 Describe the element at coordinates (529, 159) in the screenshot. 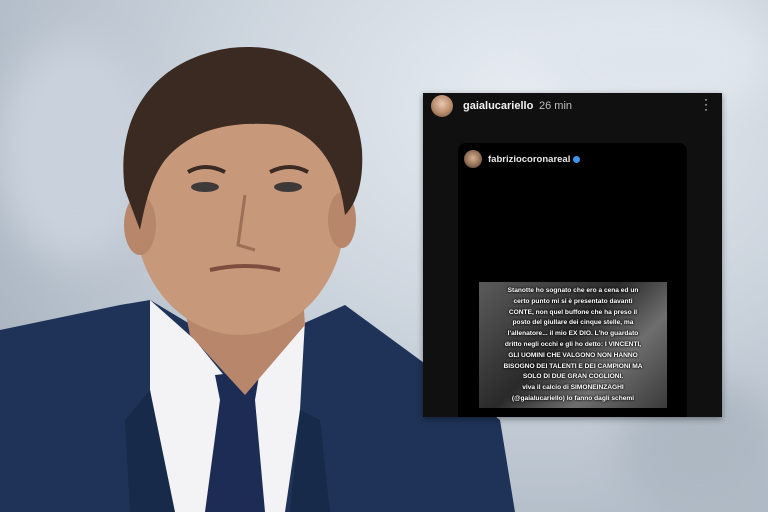

I see `reposted-username: fabriziocoronareal` at that location.